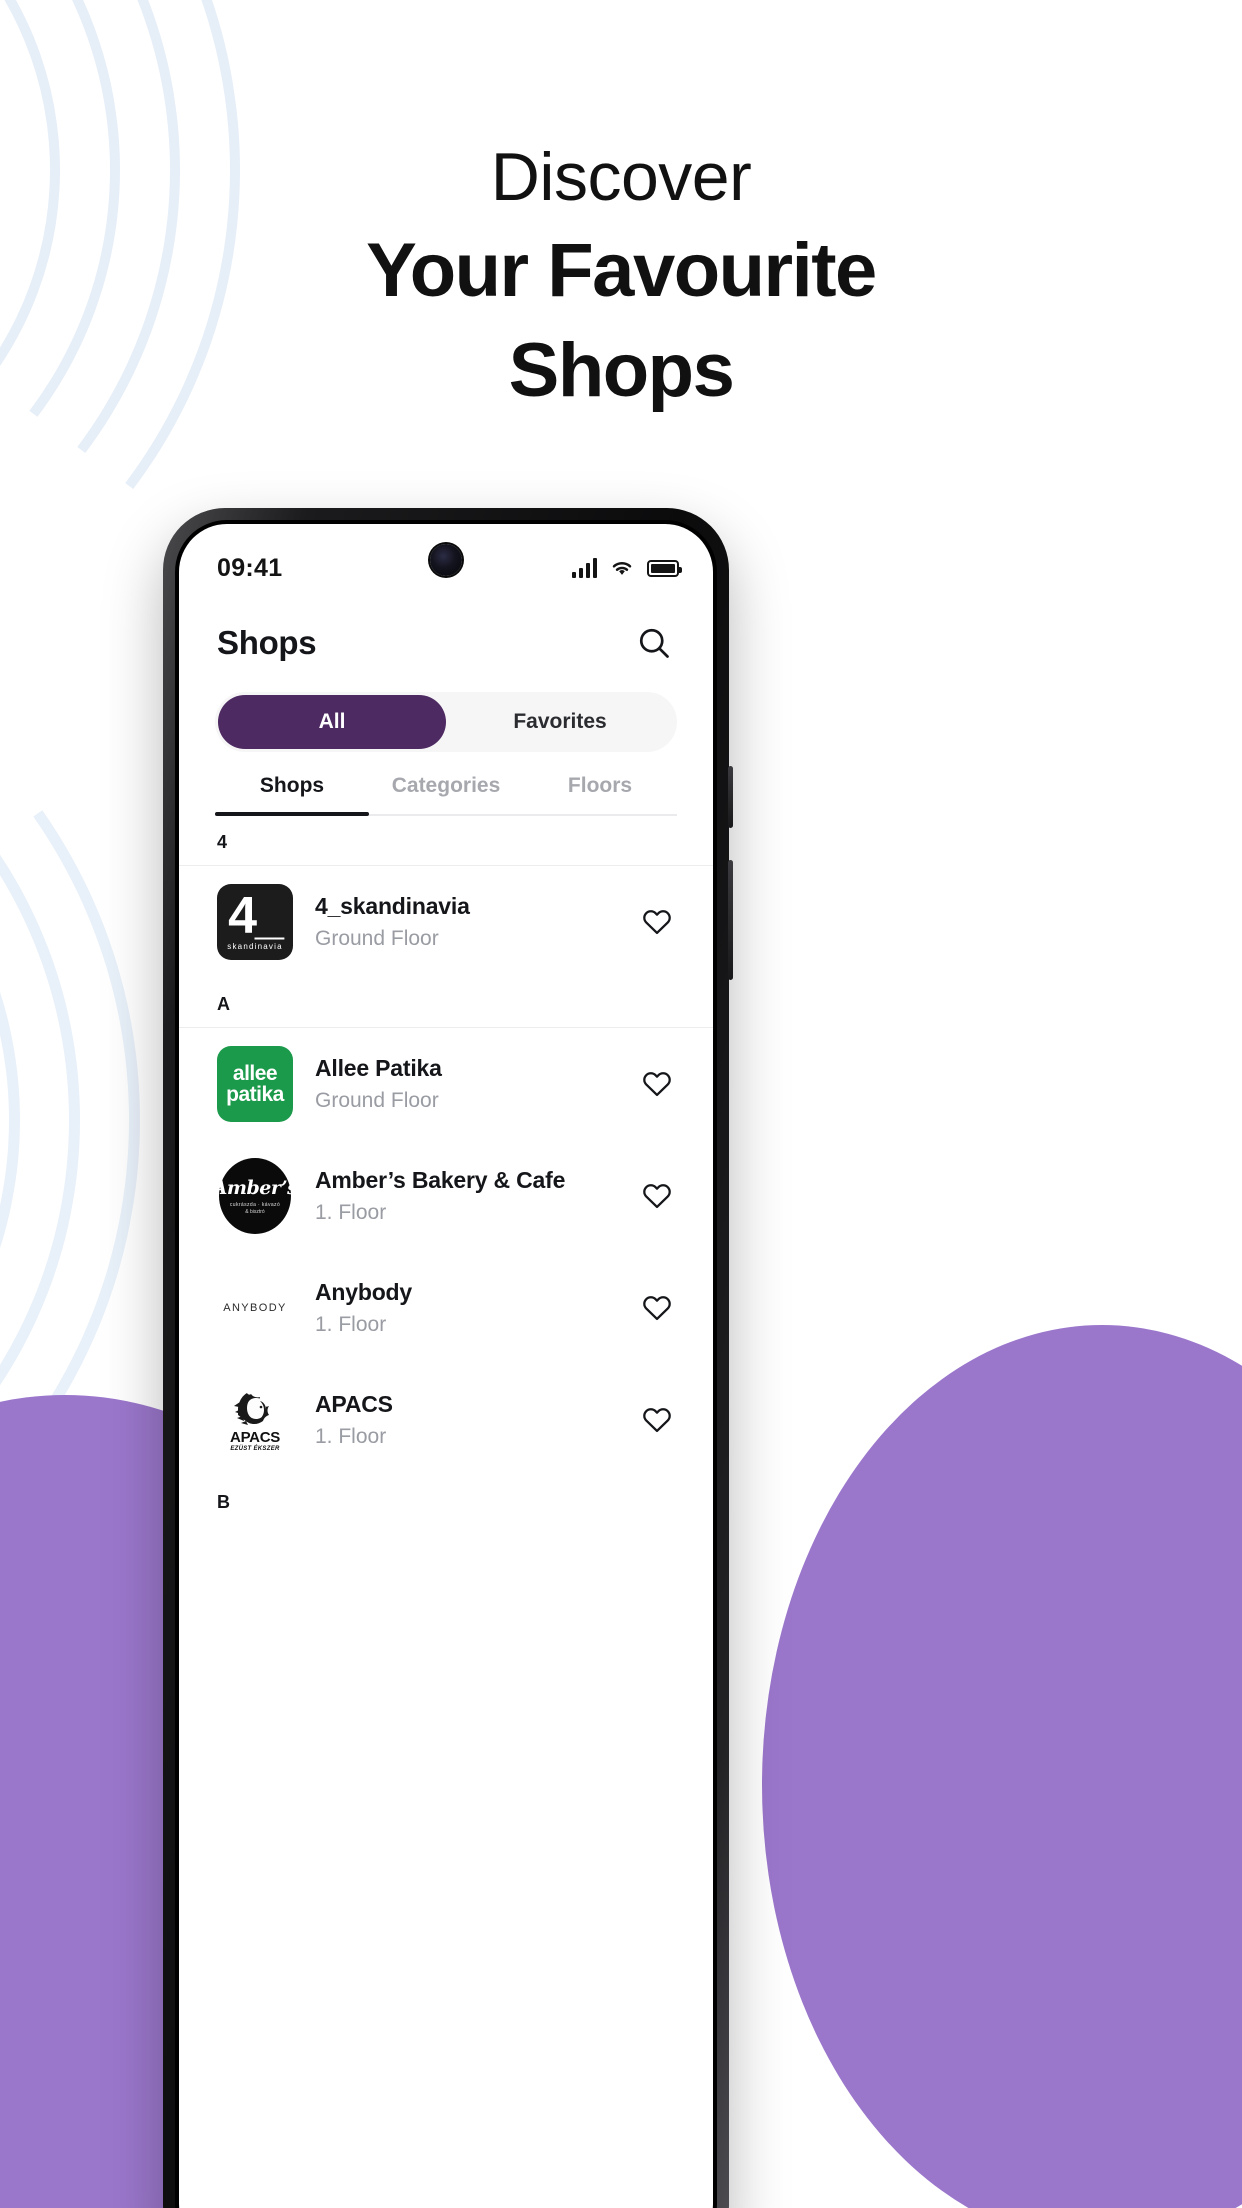  Describe the element at coordinates (255, 1212) in the screenshot. I see `shop-logo-tagline-2: & bisztró` at that location.